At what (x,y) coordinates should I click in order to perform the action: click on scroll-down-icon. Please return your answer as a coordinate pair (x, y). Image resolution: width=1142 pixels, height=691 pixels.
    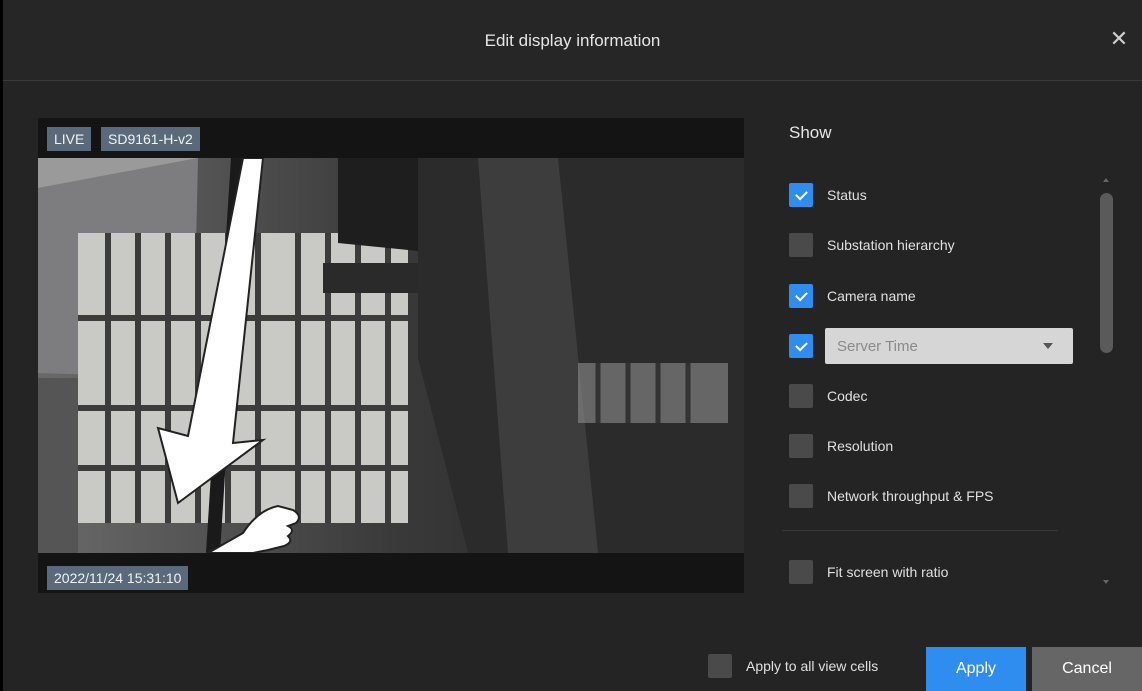
    Looking at the image, I should click on (1106, 582).